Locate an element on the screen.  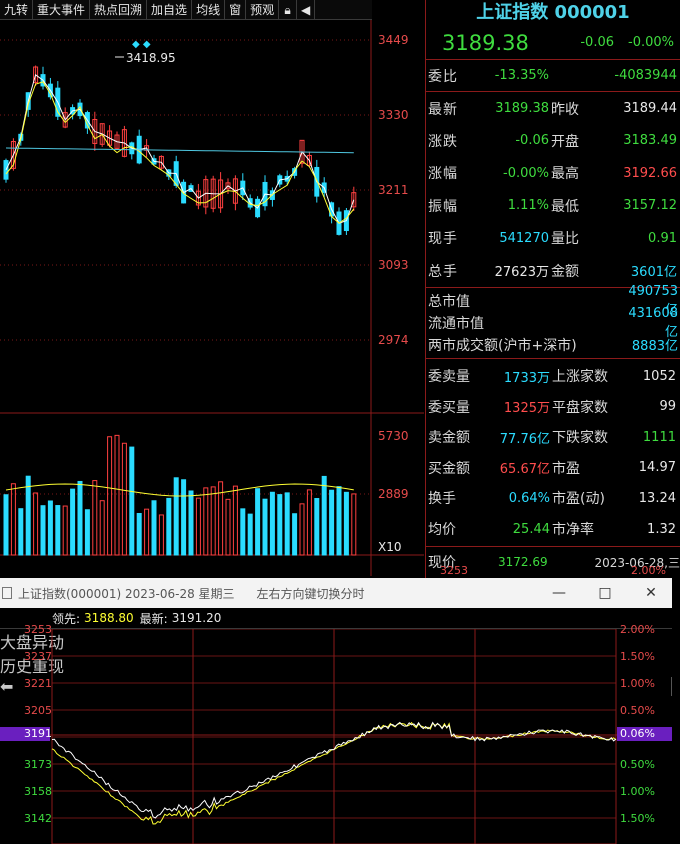
maximize-icon: □ is located at coordinates (605, 593).